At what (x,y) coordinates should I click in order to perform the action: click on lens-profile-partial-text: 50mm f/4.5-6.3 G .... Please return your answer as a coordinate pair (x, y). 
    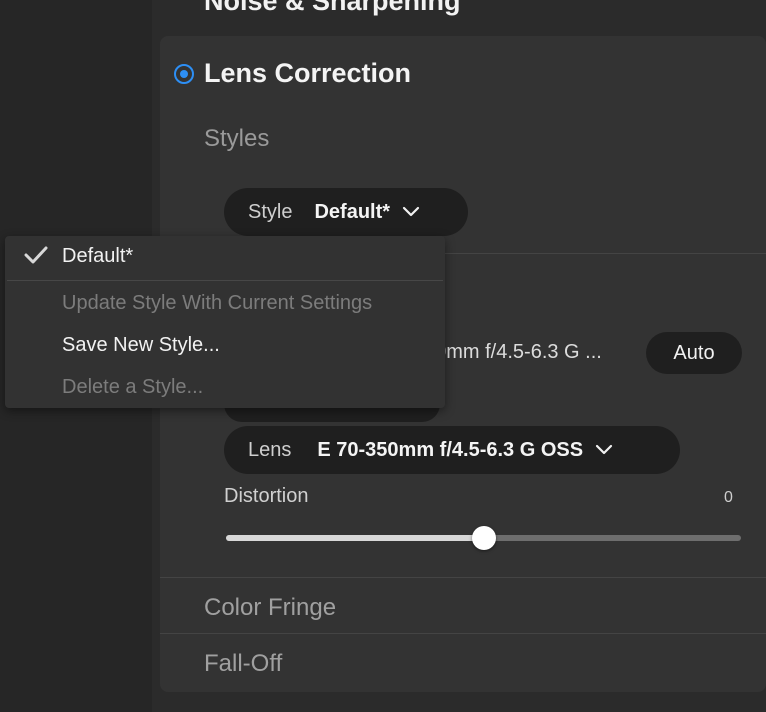
    Looking at the image, I should click on (513, 352).